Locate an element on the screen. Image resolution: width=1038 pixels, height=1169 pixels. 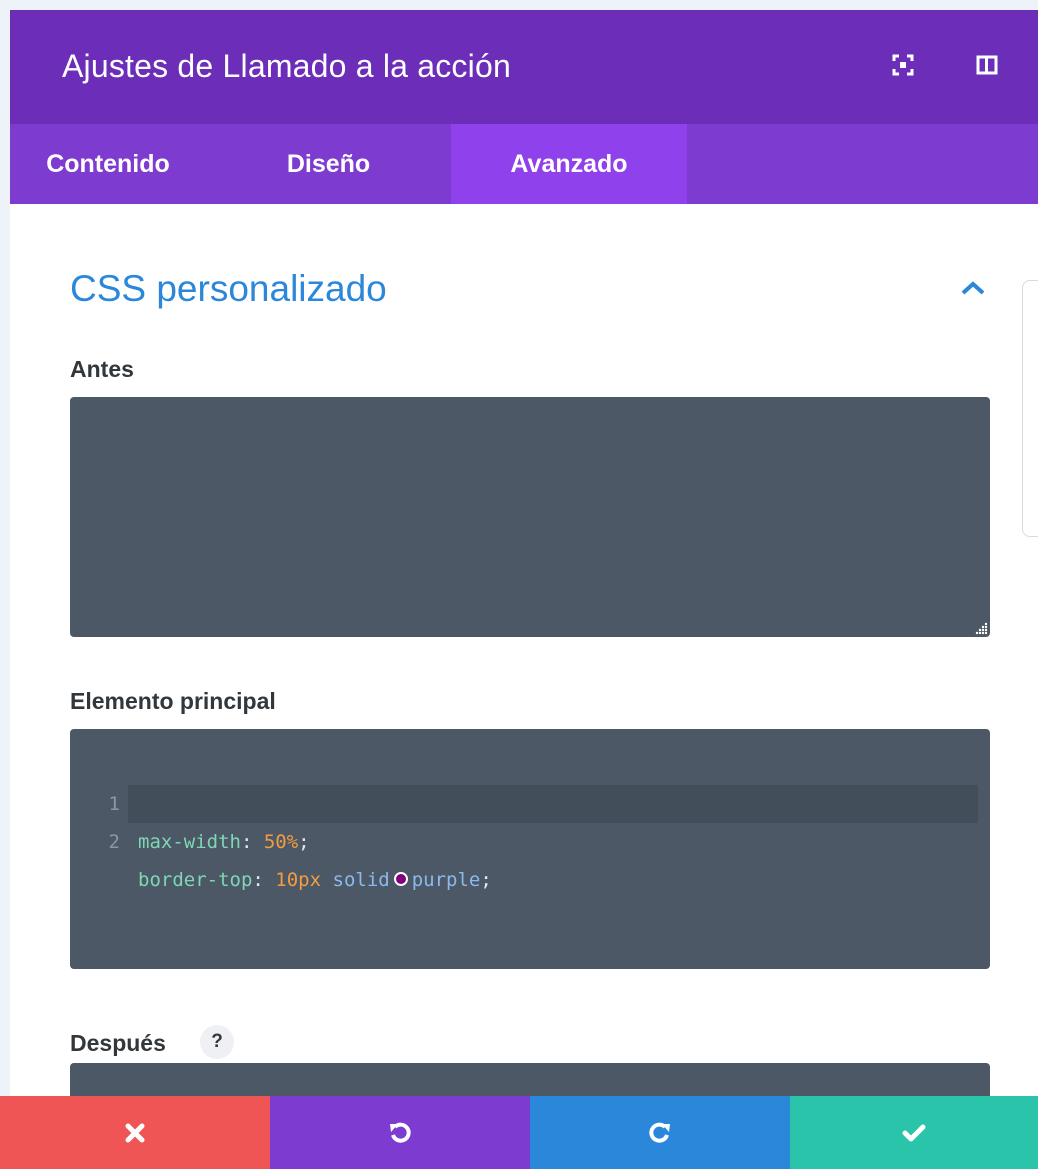
code-line: 2 border-top: 10px solid purple; is located at coordinates (524, 838).